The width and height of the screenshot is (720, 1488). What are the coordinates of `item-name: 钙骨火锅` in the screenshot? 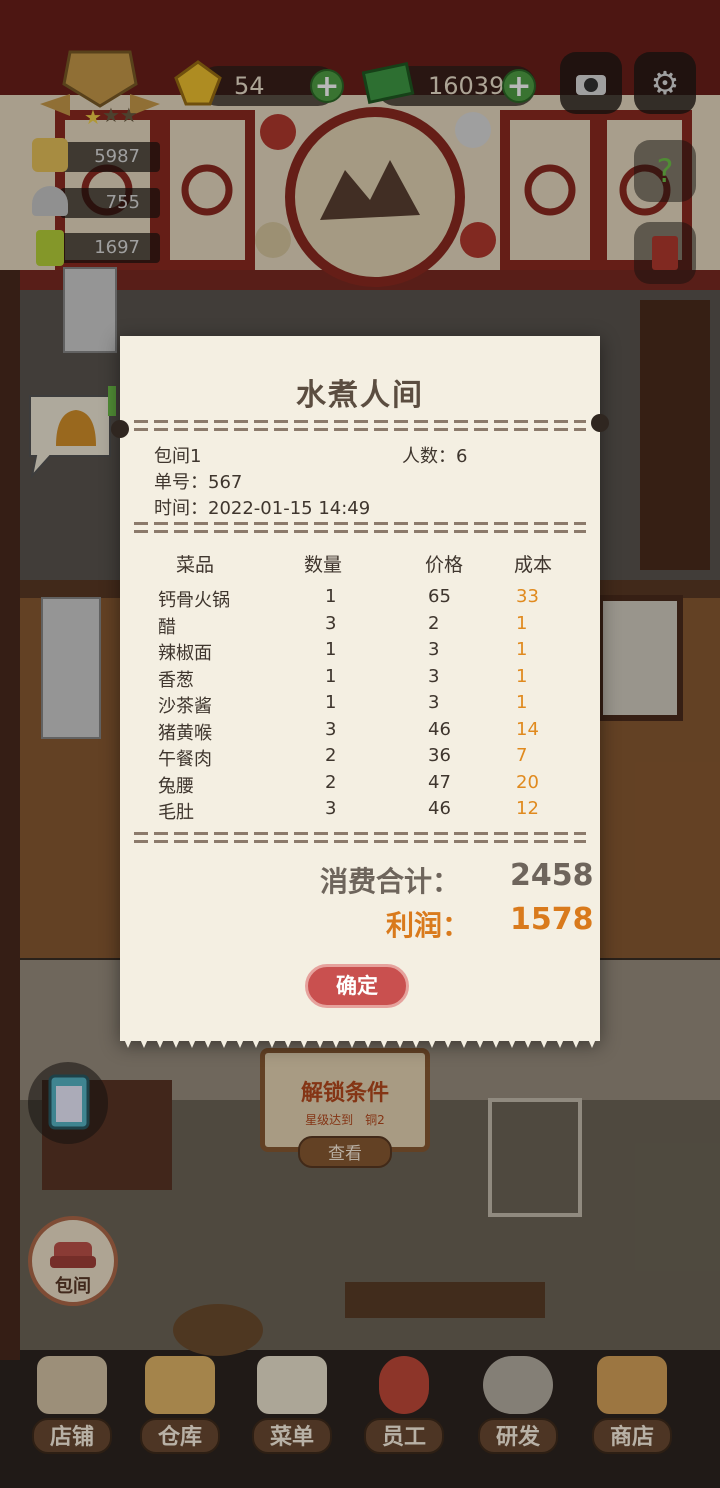 It's located at (194, 600).